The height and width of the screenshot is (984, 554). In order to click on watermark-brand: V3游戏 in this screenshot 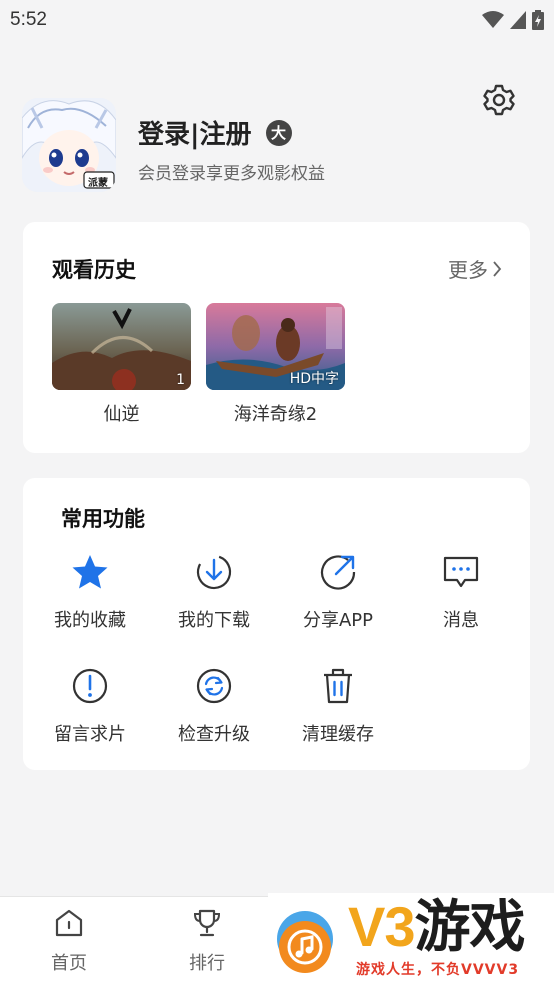, I will do `click(437, 927)`.